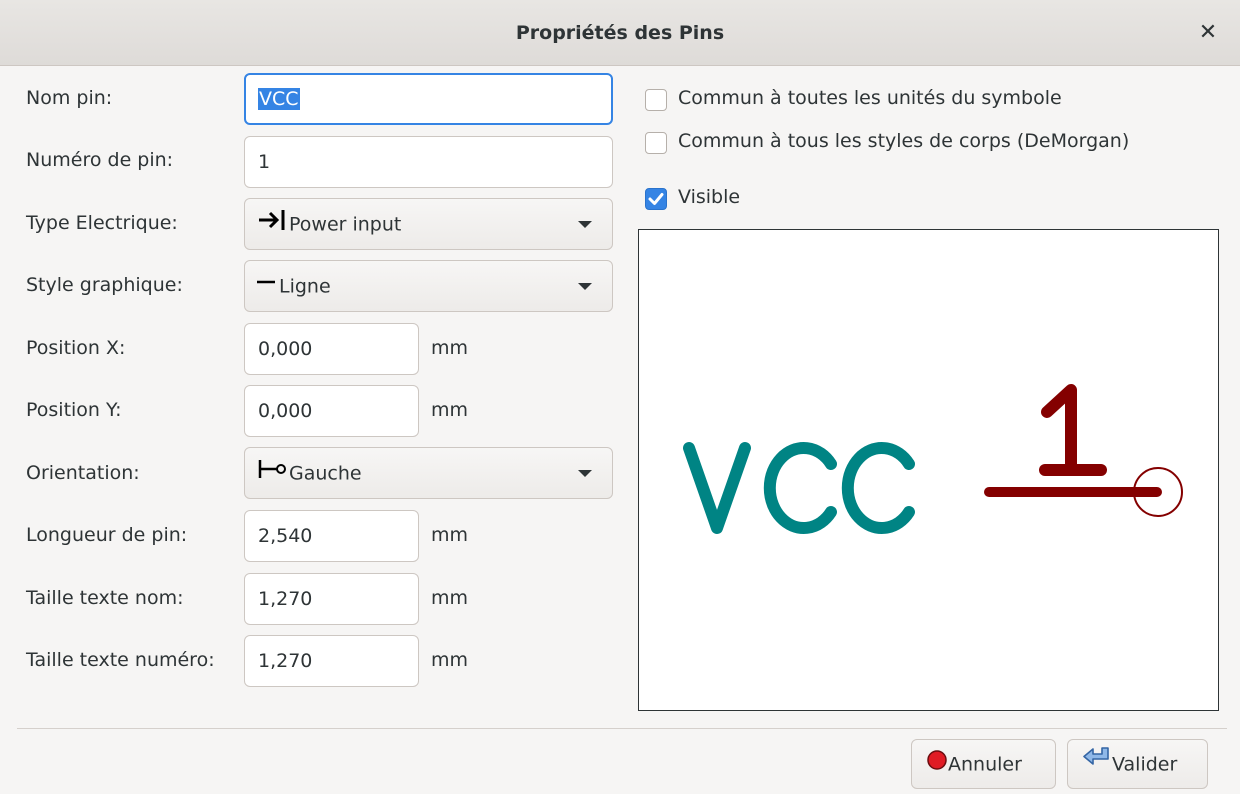  Describe the element at coordinates (69, 98) in the screenshot. I see `pin-name-label: Nom pin:` at that location.